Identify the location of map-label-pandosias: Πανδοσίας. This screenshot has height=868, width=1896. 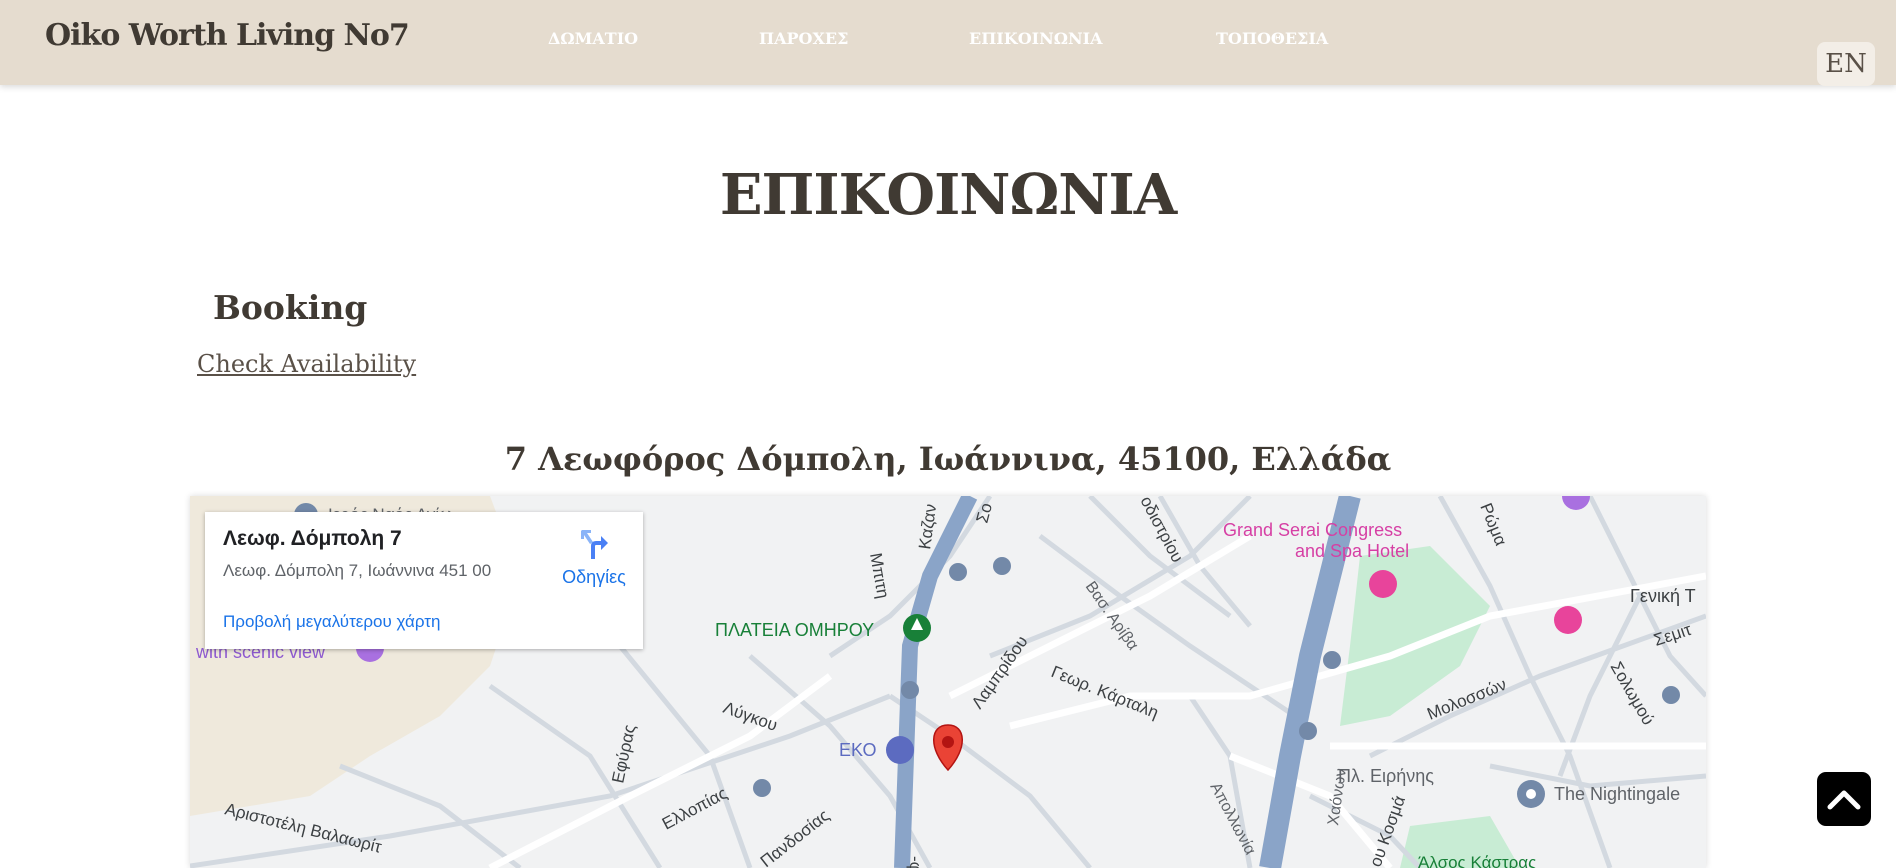
(795, 837).